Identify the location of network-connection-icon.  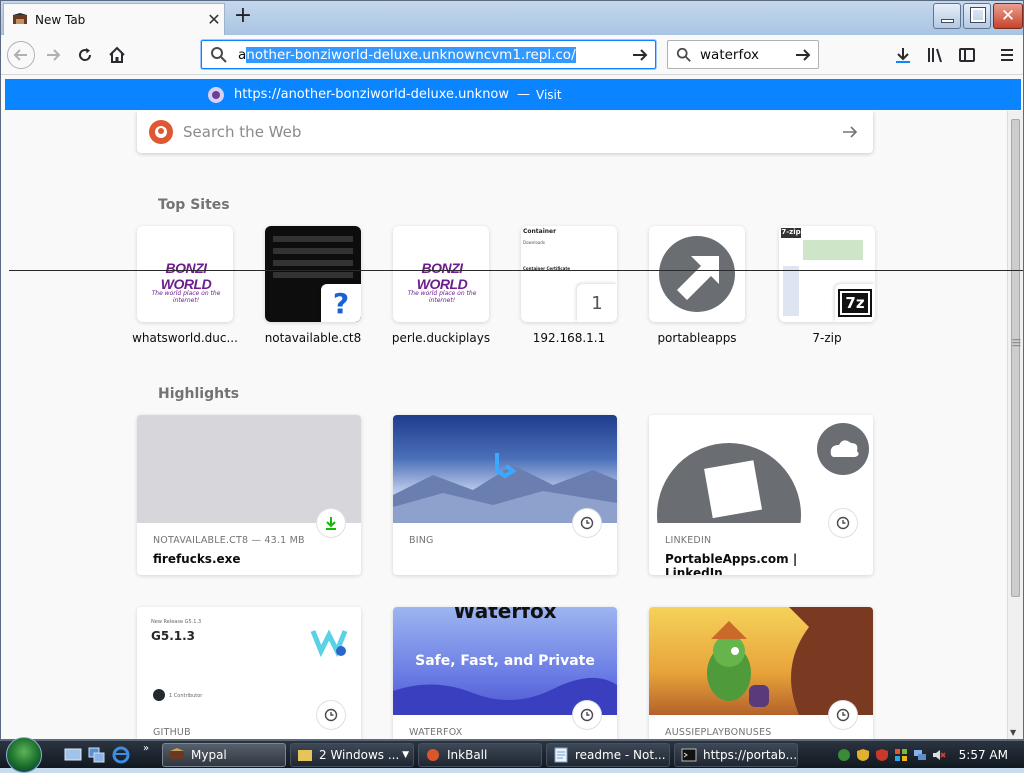
(920, 755).